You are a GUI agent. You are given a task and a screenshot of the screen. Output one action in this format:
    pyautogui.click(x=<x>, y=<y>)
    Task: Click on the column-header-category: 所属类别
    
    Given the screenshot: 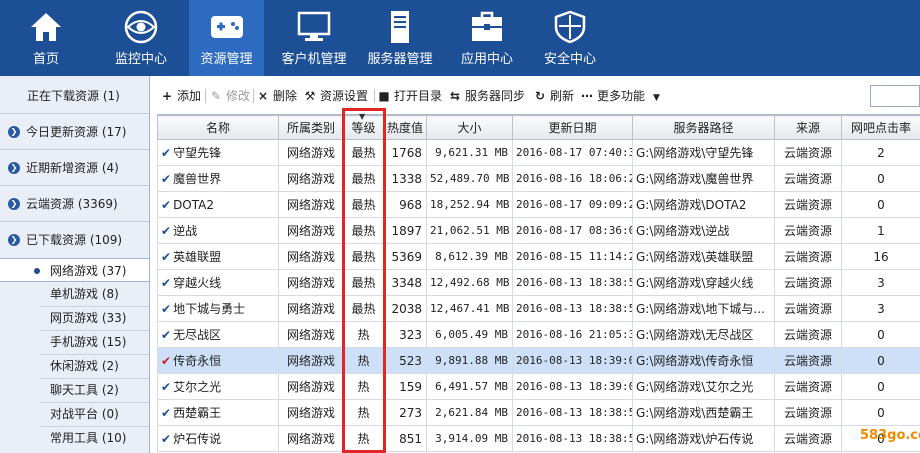 What is the action you would take?
    pyautogui.click(x=311, y=127)
    